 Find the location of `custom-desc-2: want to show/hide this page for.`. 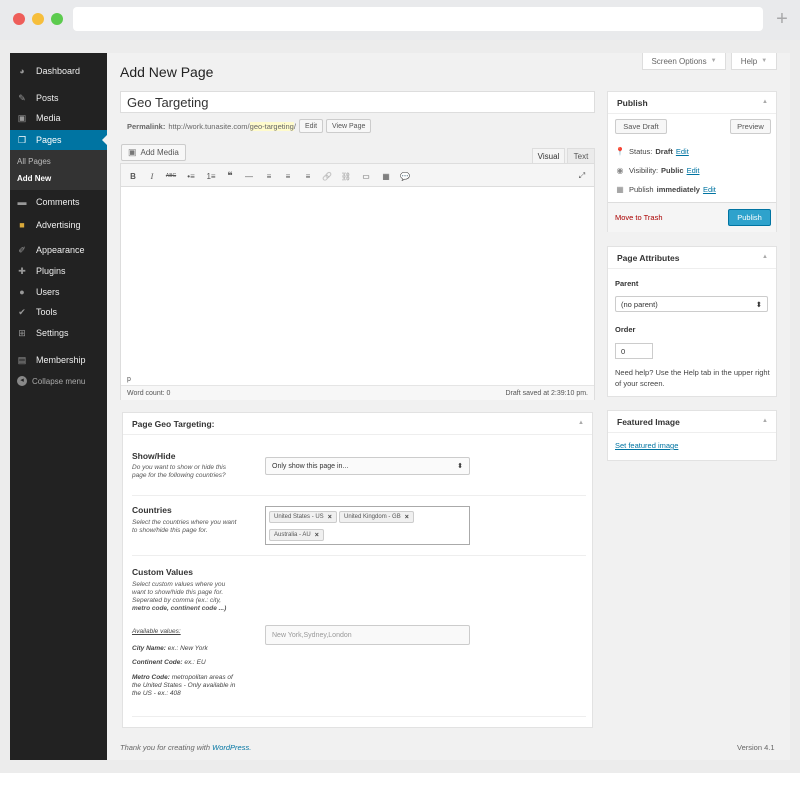

custom-desc-2: want to show/hide this page for. is located at coordinates (178, 592).